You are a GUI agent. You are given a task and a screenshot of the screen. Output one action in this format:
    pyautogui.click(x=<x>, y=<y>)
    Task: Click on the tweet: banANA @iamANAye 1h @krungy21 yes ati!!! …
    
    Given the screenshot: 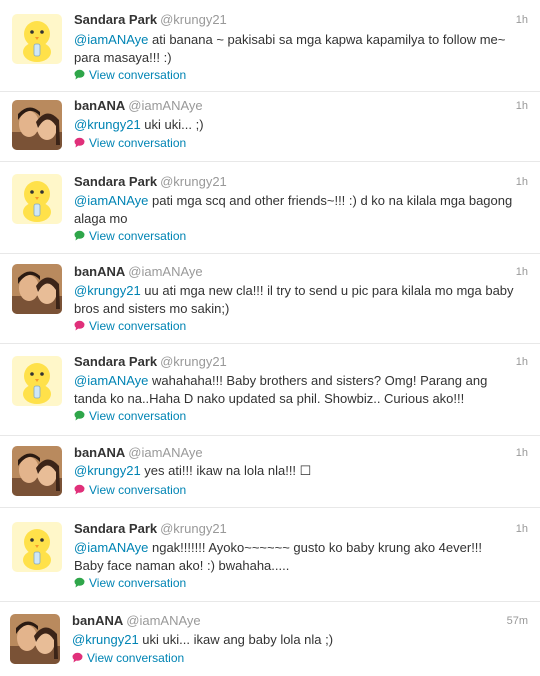 What is the action you would take?
    pyautogui.click(x=270, y=472)
    